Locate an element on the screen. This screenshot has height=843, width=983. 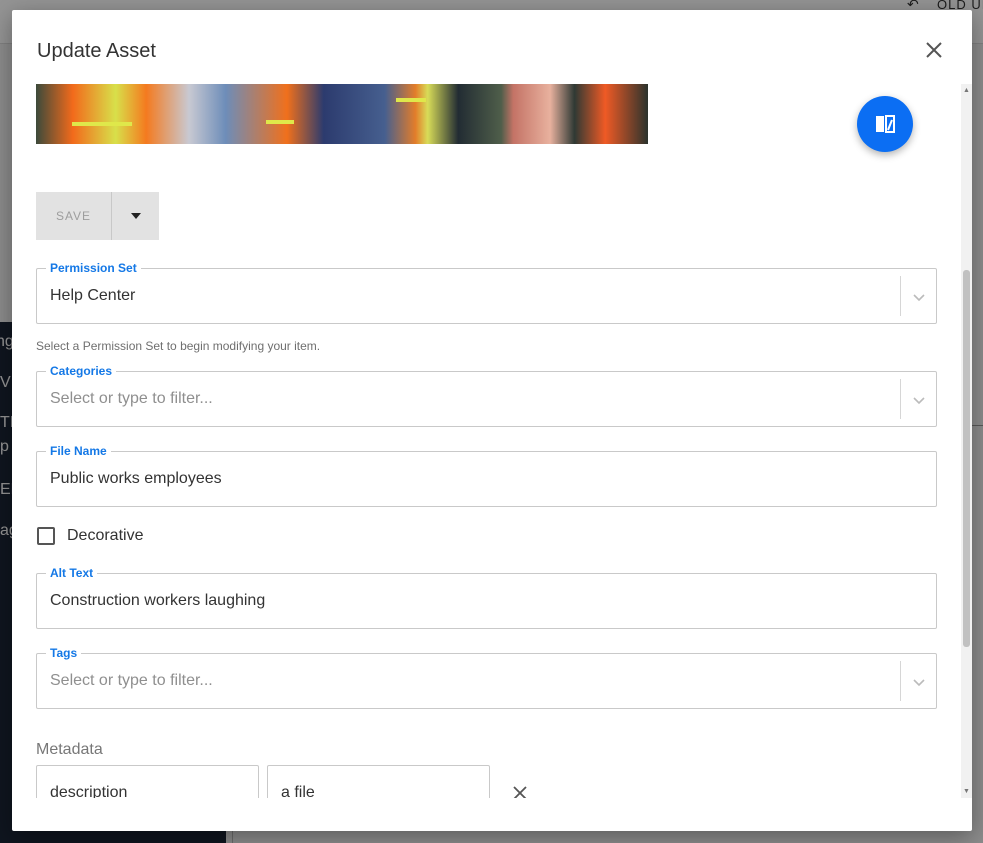
scroll-up-icon: ▲ is located at coordinates (966, 90).